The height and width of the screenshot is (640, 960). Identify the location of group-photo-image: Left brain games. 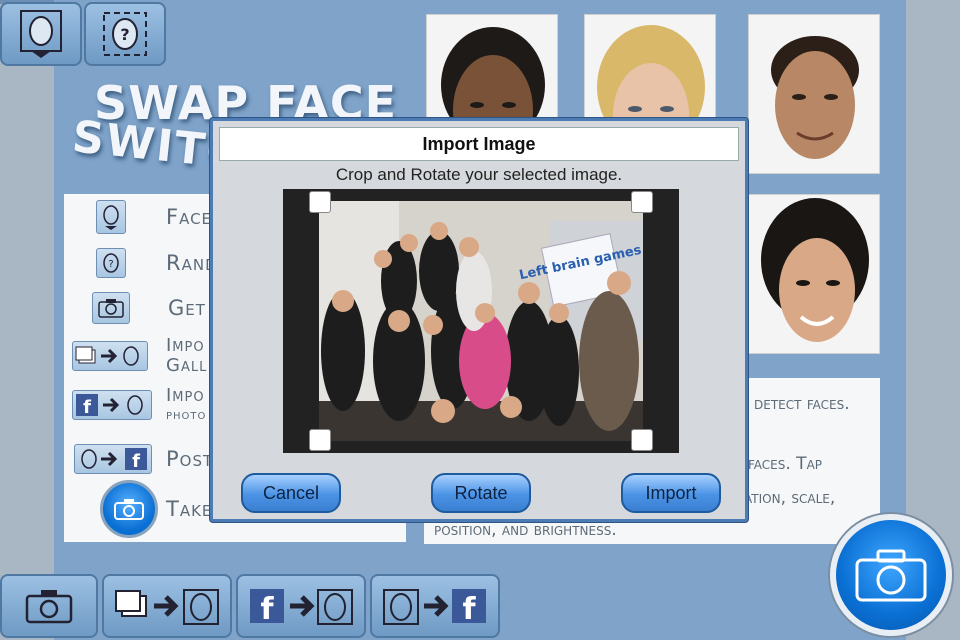
(481, 321).